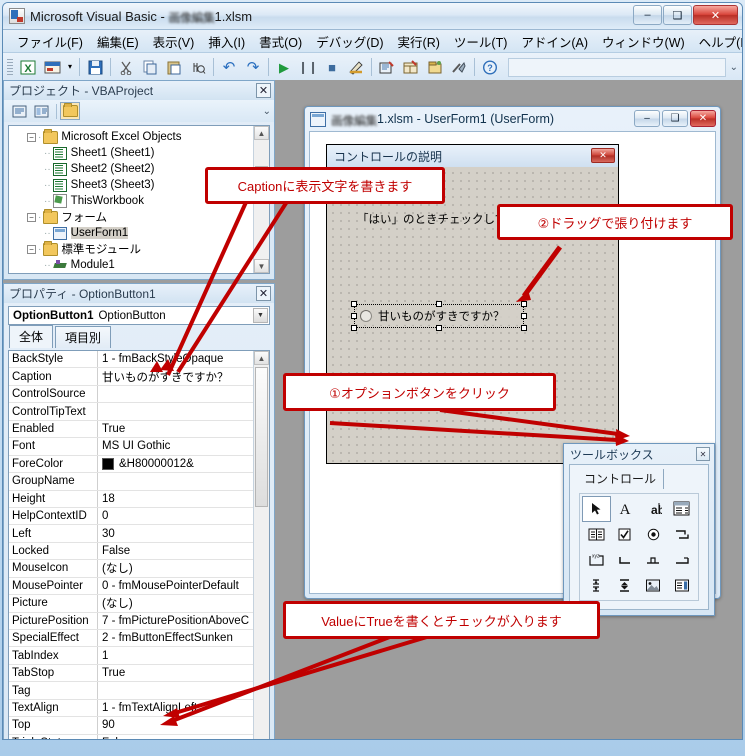  Describe the element at coordinates (176, 429) in the screenshot. I see `property-value: True` at that location.